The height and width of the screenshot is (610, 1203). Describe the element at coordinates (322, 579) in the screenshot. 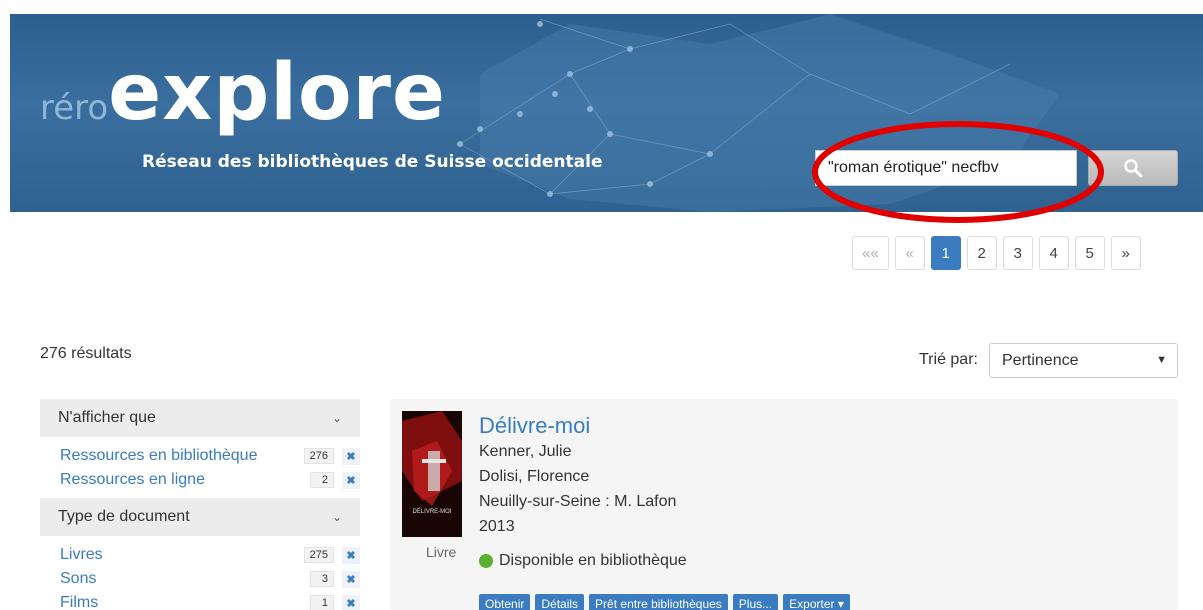

I see `facet-item-count: 3` at that location.